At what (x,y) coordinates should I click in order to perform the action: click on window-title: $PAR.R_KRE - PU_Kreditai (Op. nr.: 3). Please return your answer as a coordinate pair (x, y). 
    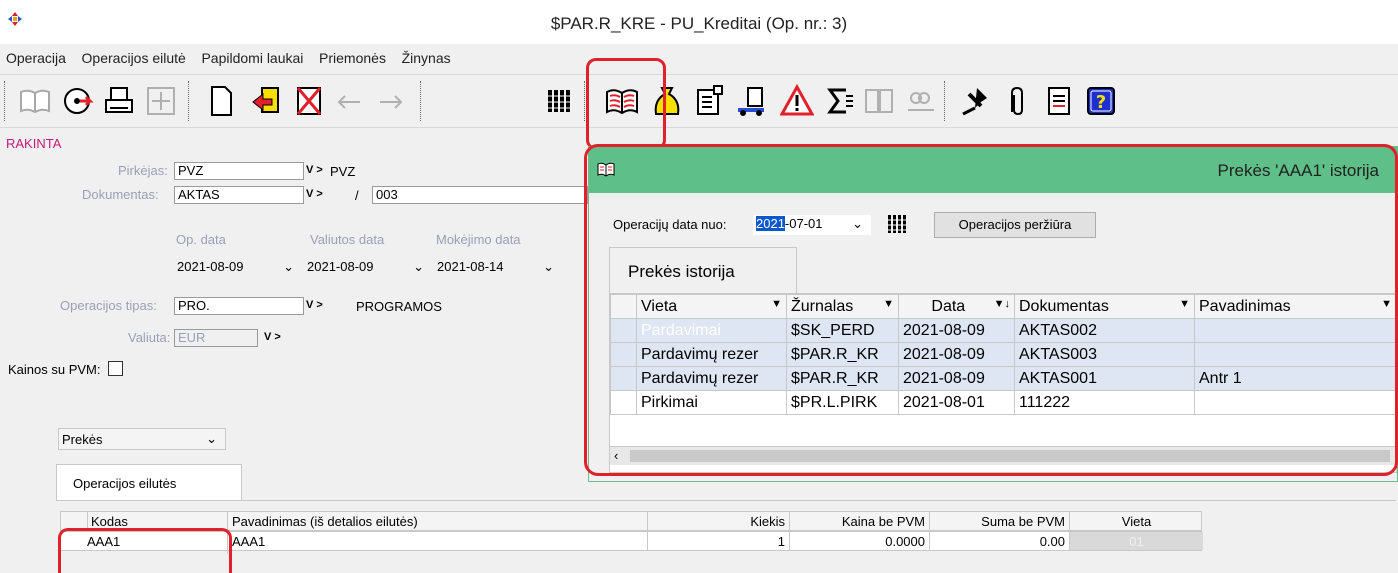
    Looking at the image, I should click on (699, 23).